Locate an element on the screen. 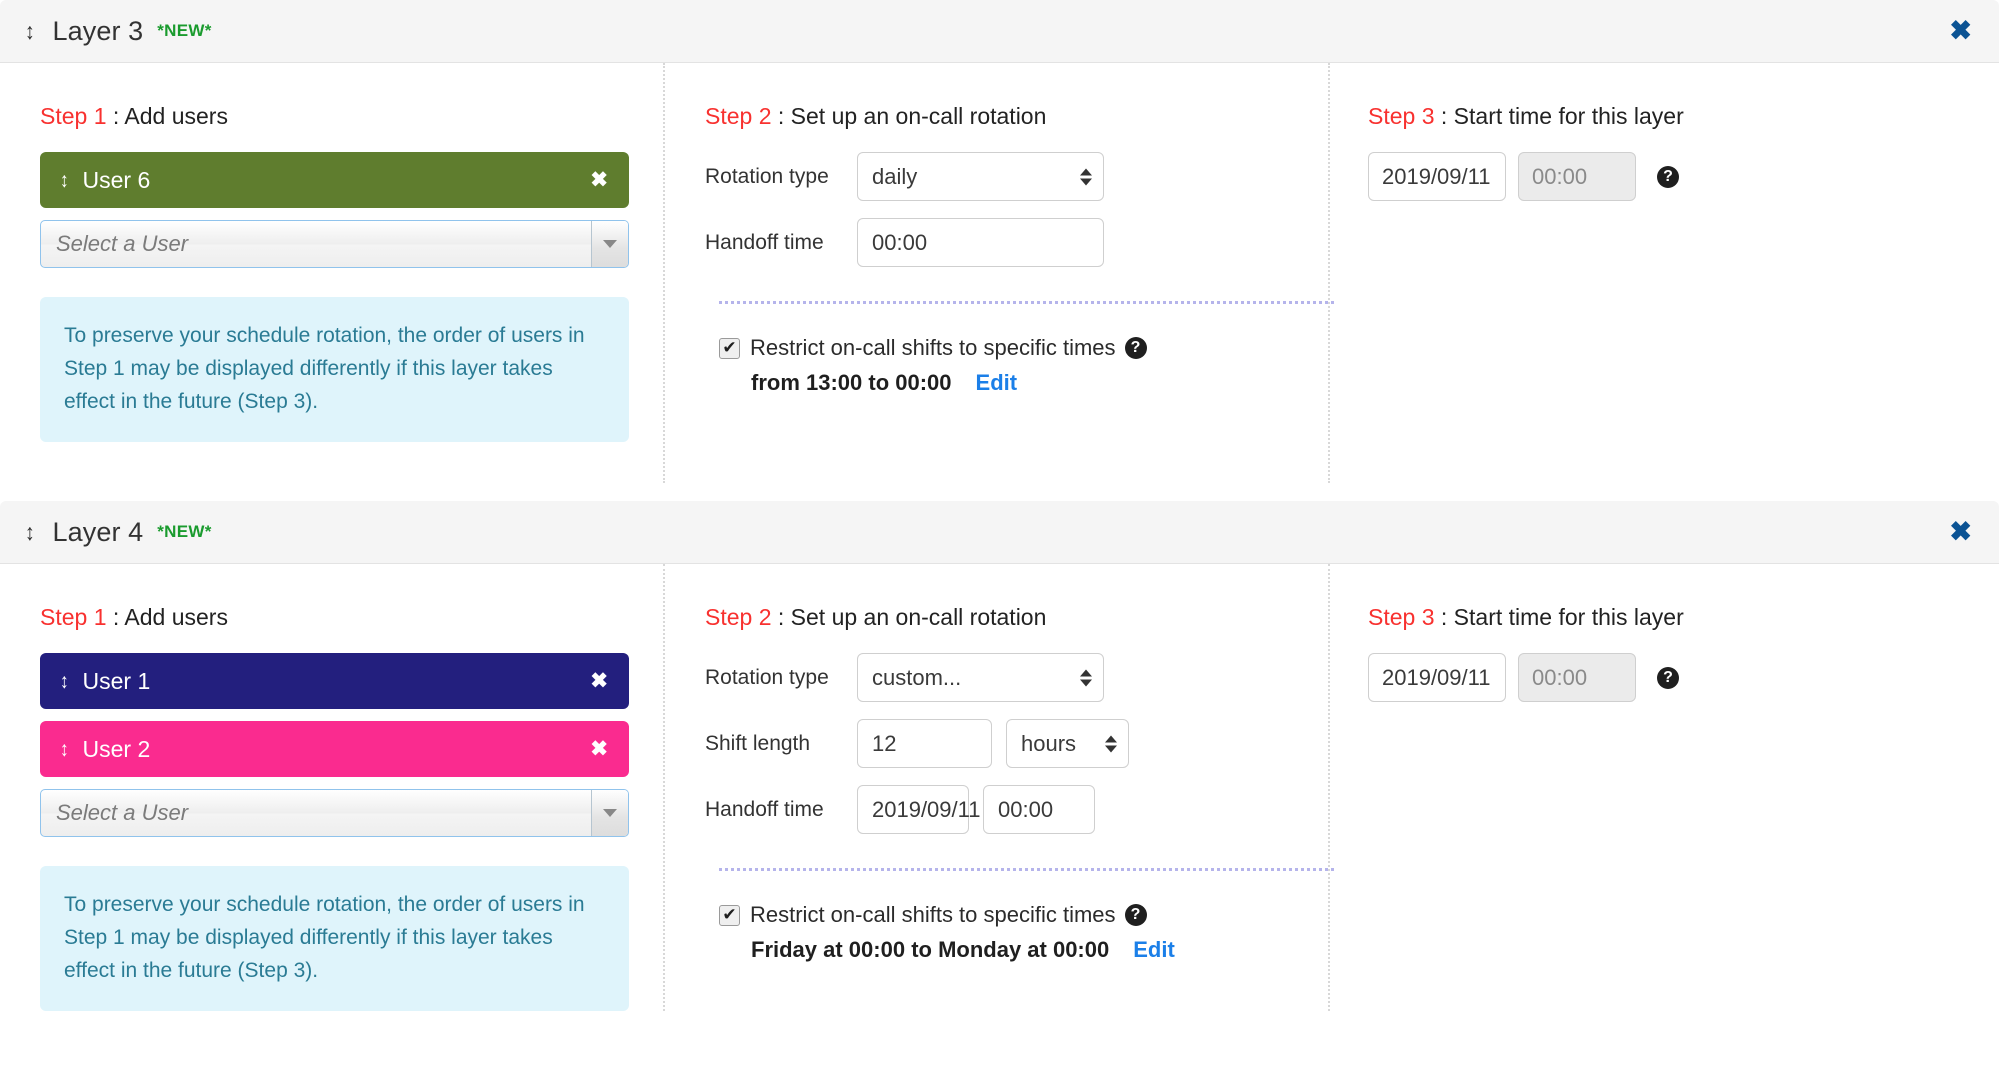  user-pill: ↕ User 2 ✖ is located at coordinates (334, 749).